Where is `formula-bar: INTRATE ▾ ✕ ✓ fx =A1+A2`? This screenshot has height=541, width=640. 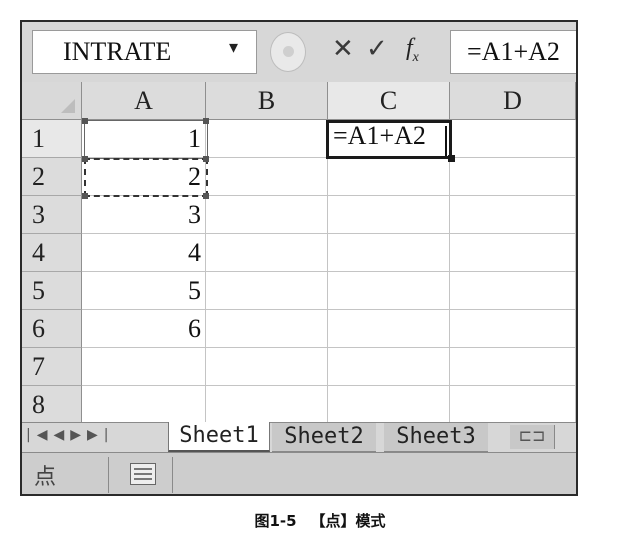
formula-bar: INTRATE ▾ ✕ ✓ fx =A1+A2 is located at coordinates (299, 52).